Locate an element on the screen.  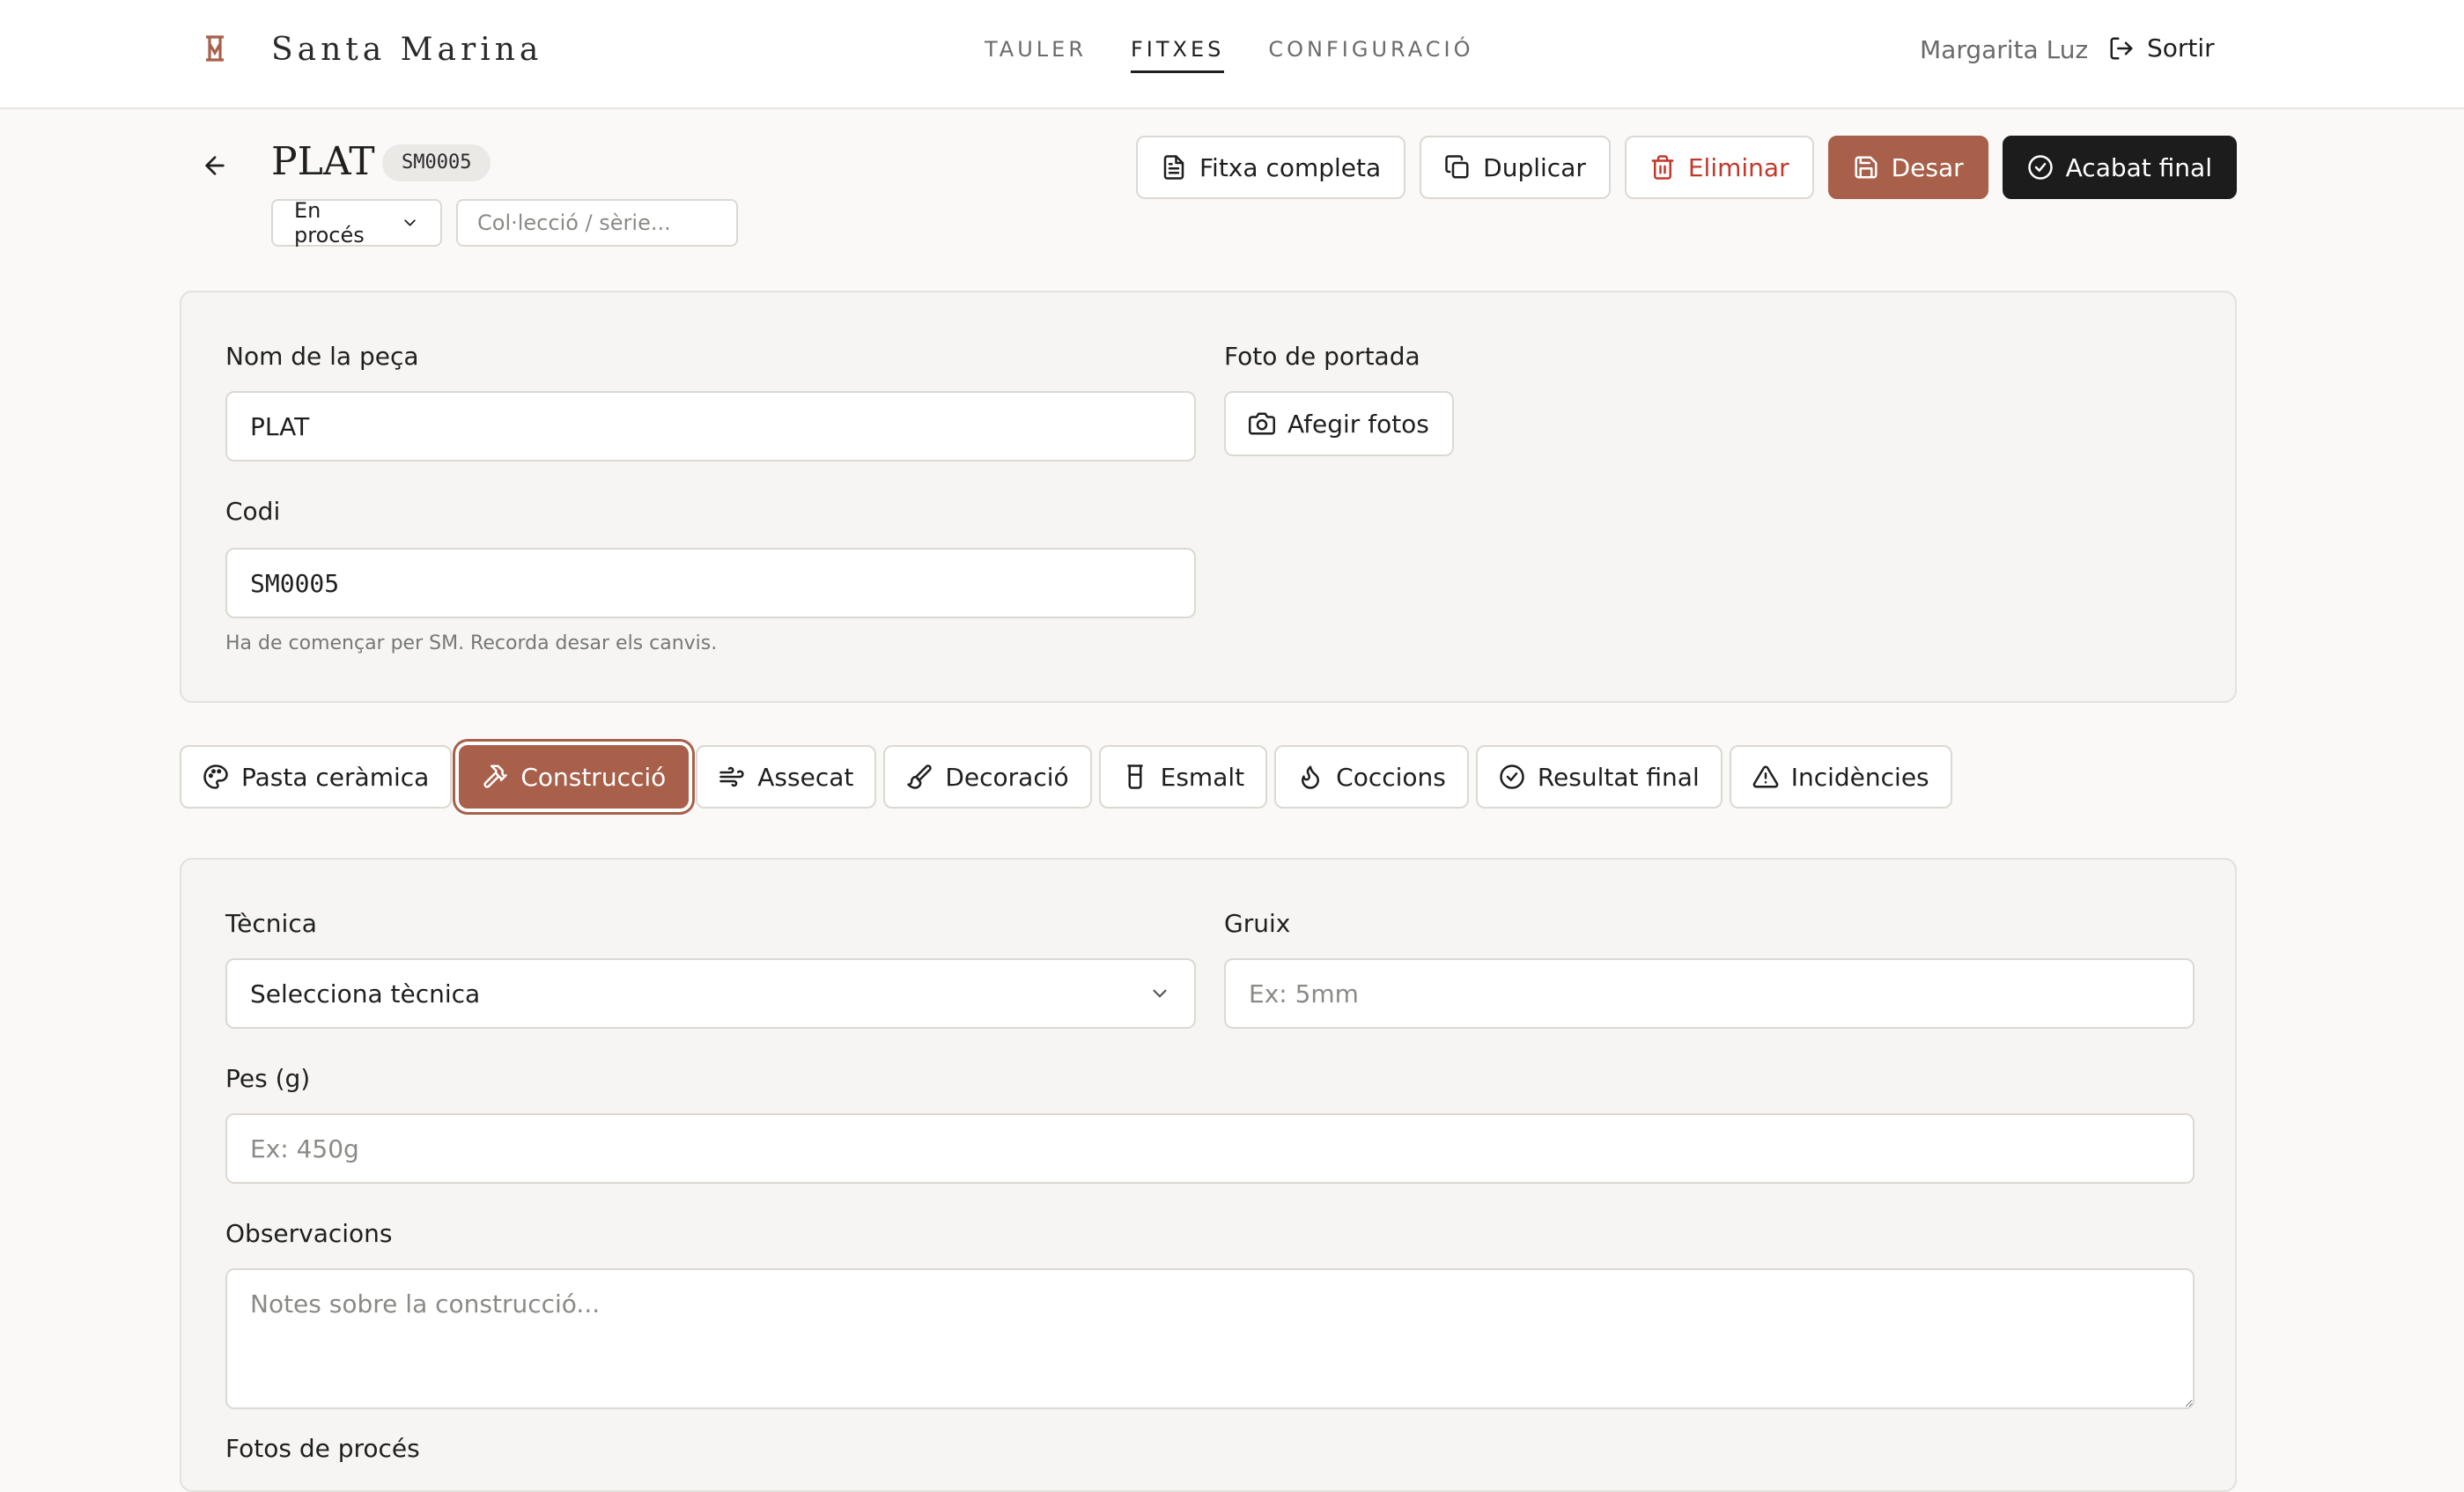
palette-icon is located at coordinates (215, 776).